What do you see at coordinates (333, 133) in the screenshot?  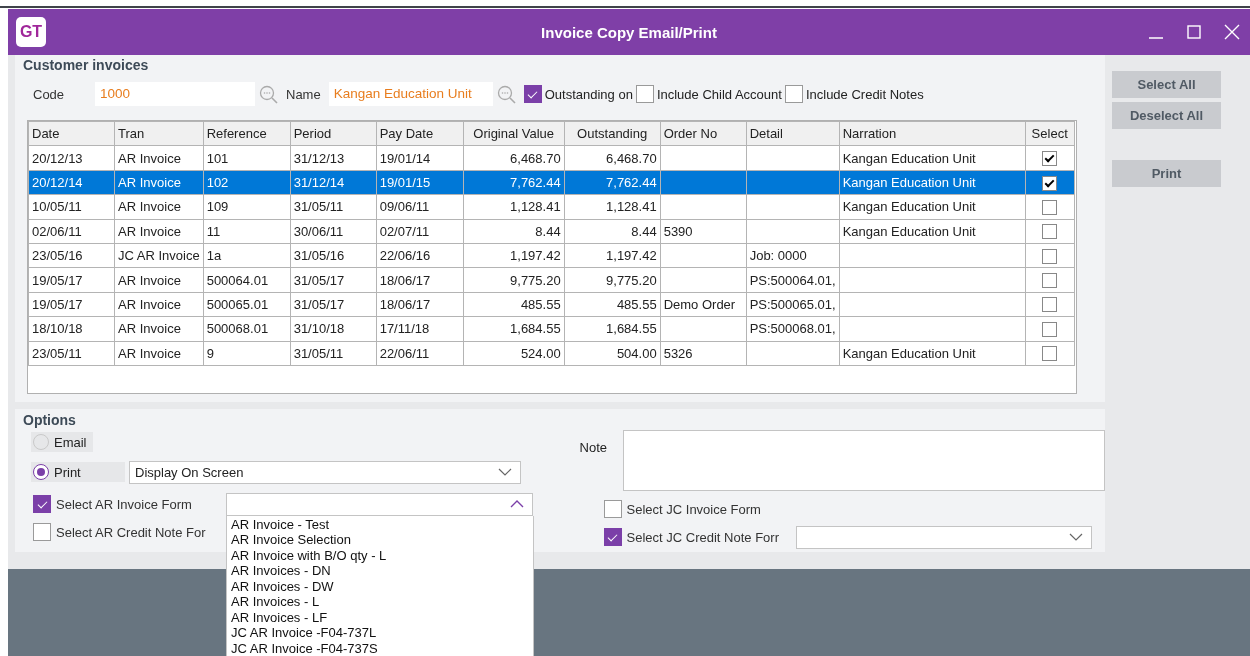 I see `column-header: Period` at bounding box center [333, 133].